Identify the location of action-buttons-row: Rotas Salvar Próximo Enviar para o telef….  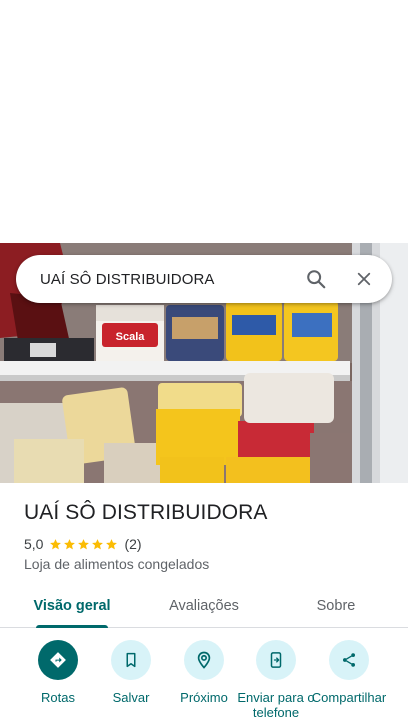
(204, 683).